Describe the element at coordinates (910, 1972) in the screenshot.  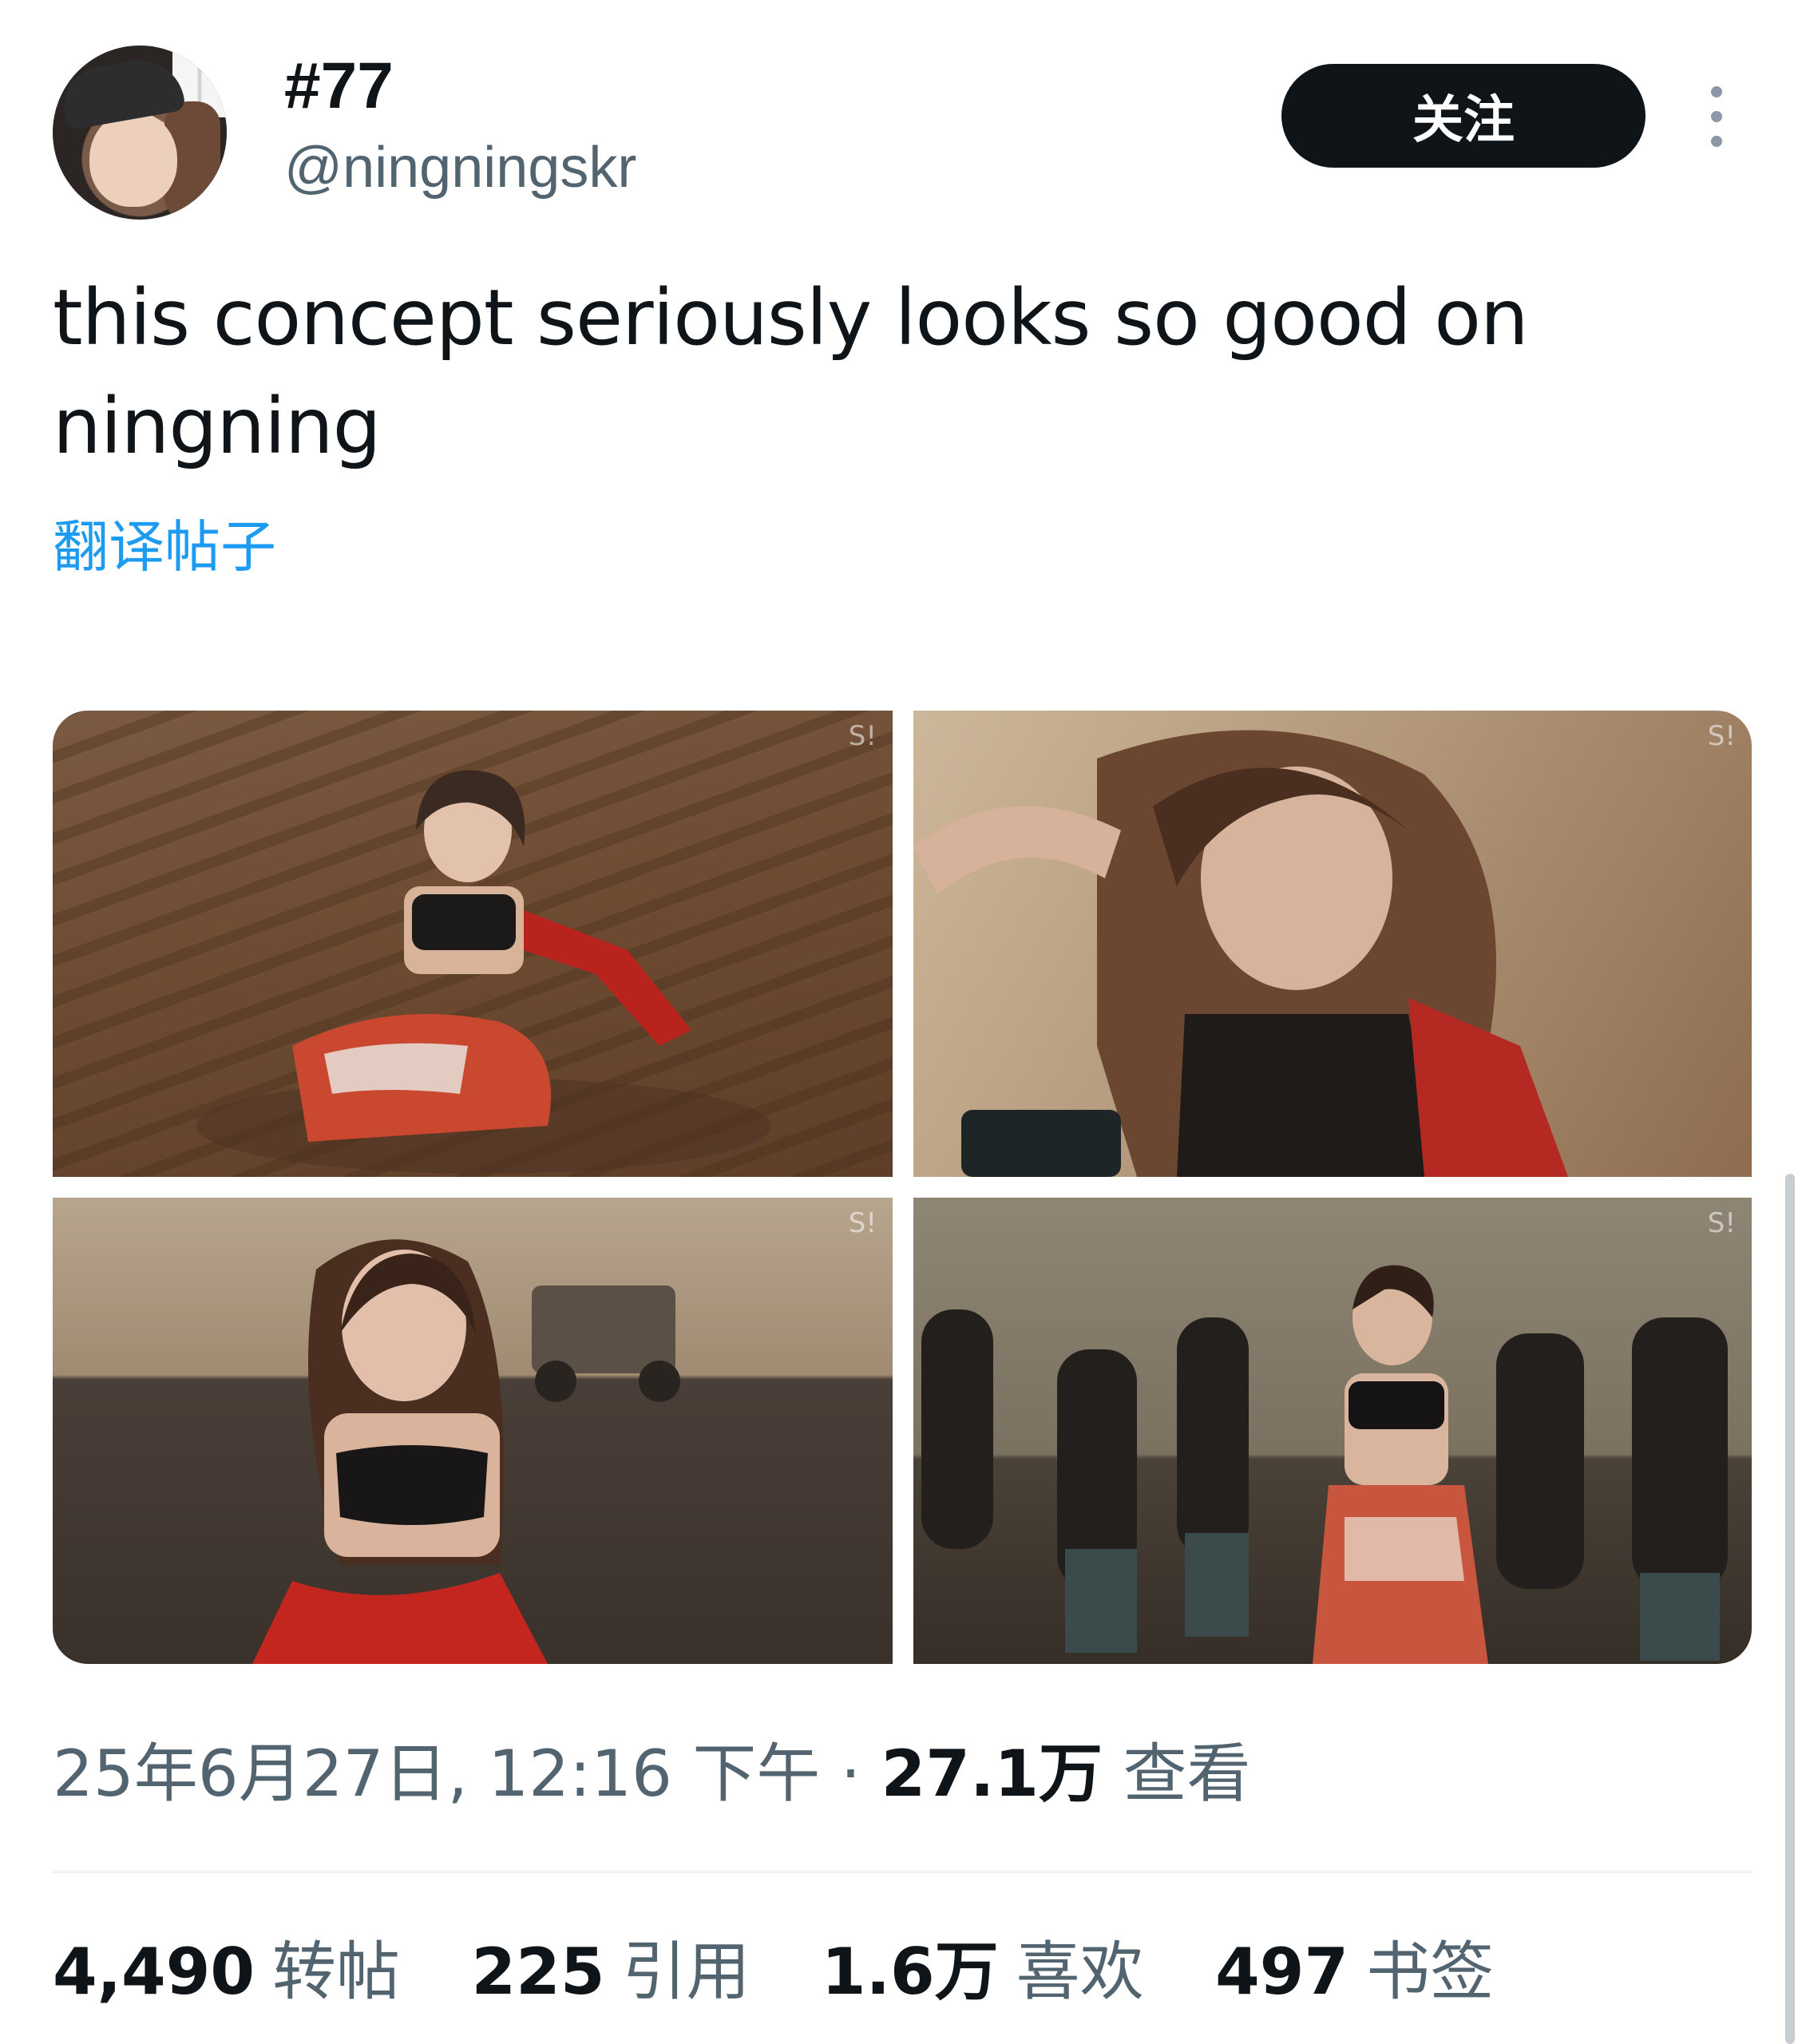
I see `stat-count: 1.6万` at that location.